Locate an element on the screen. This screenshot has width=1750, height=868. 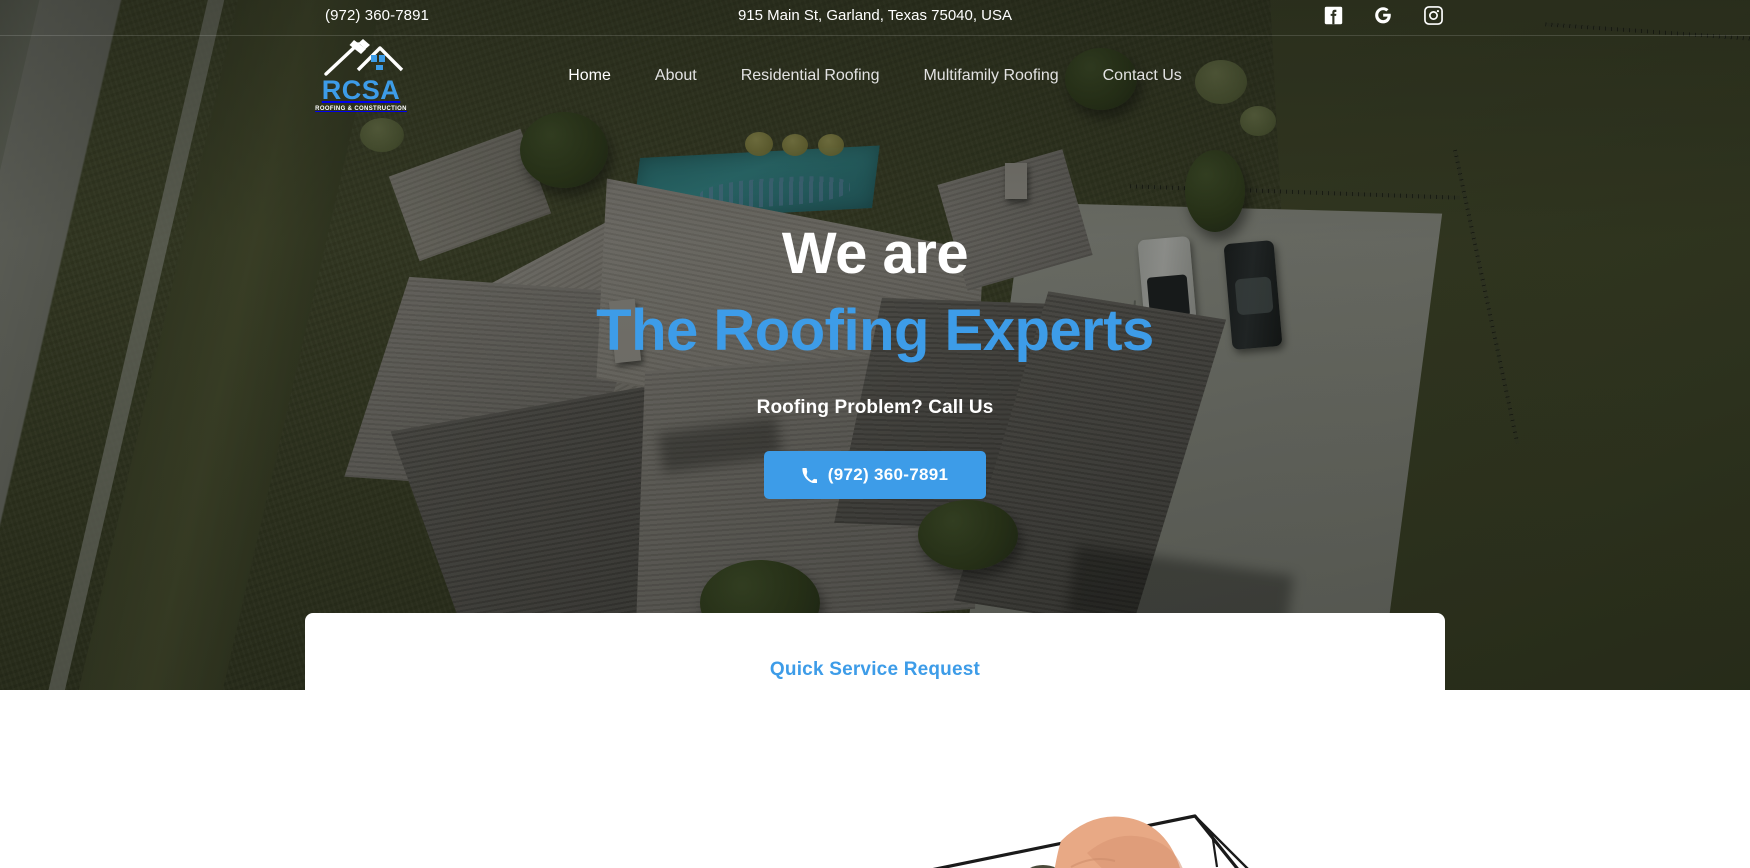
social-links is located at coordinates (1383, 15).